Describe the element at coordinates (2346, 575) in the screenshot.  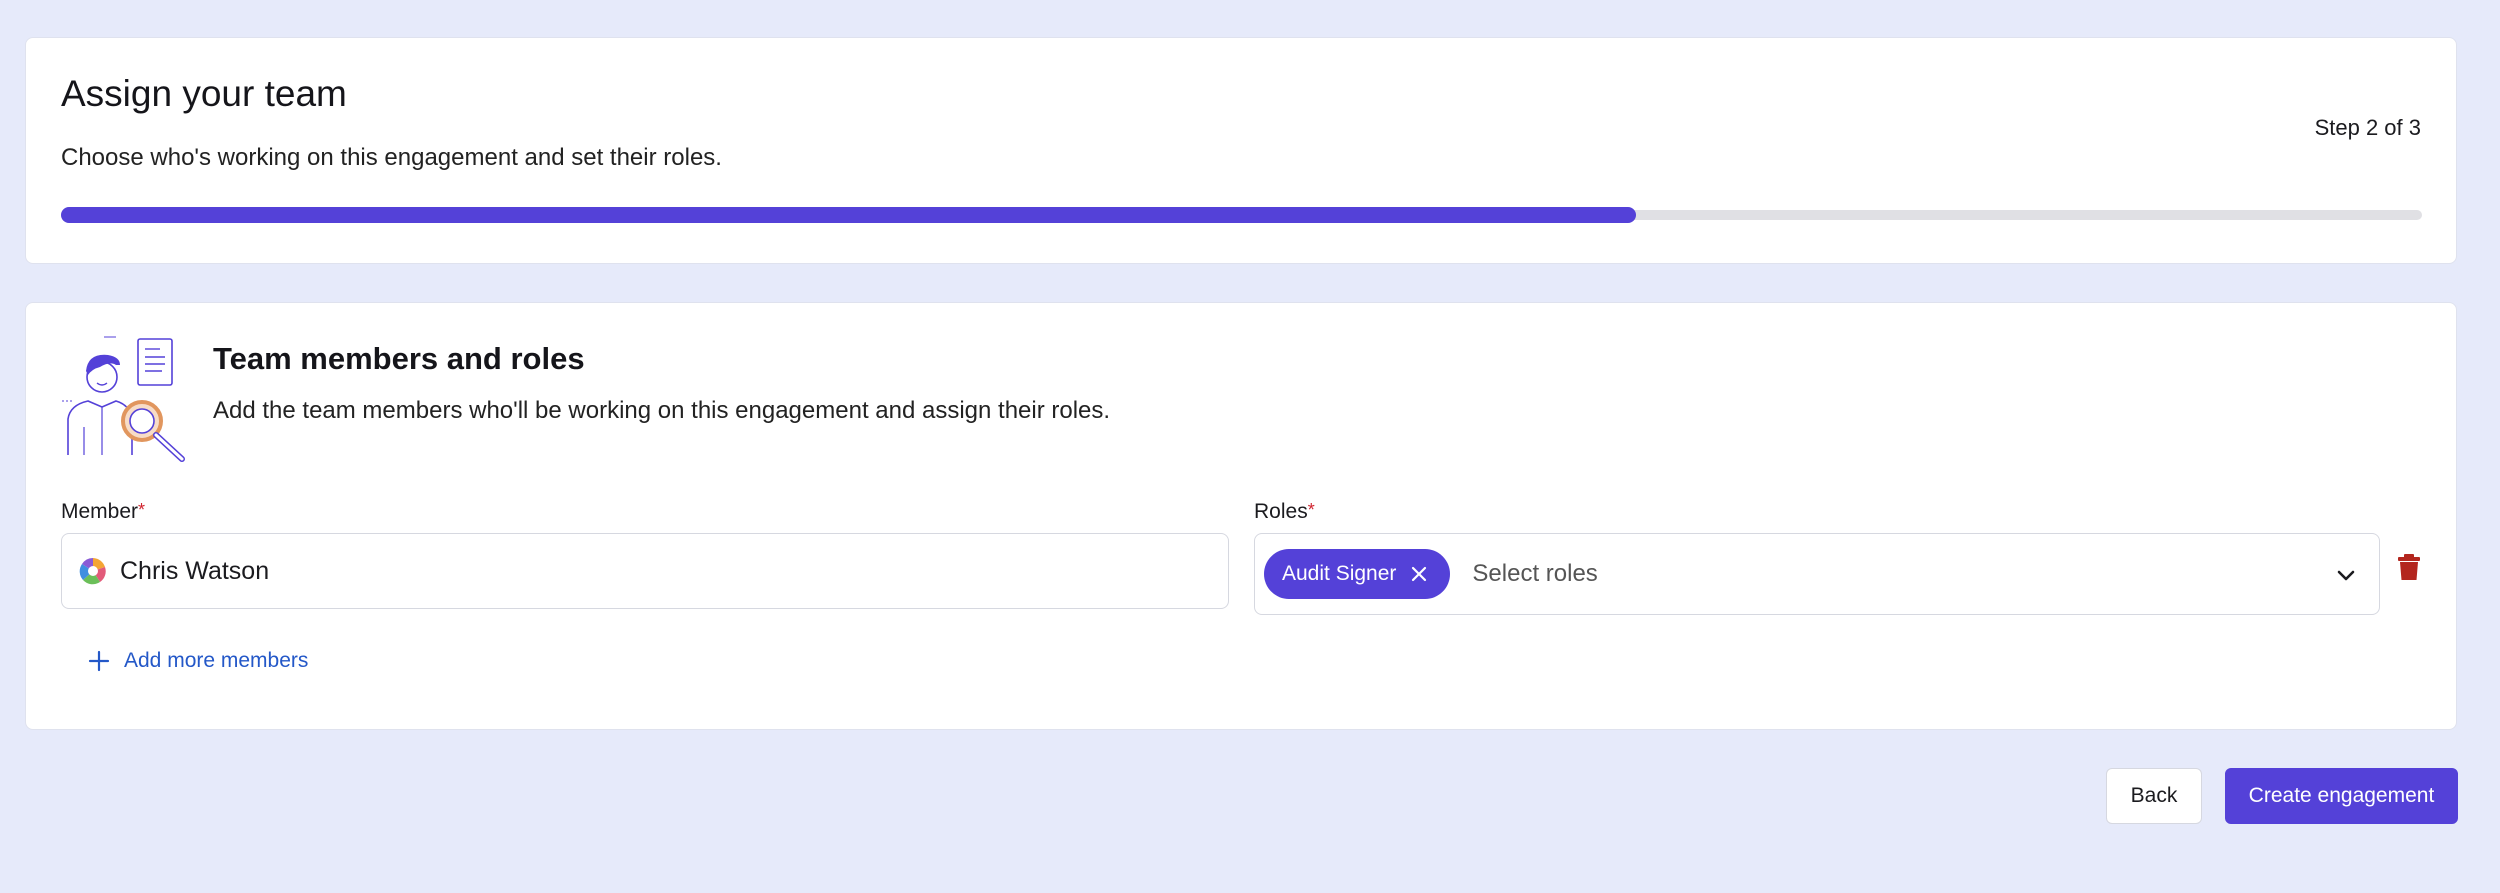
I see `chevron-down-icon` at that location.